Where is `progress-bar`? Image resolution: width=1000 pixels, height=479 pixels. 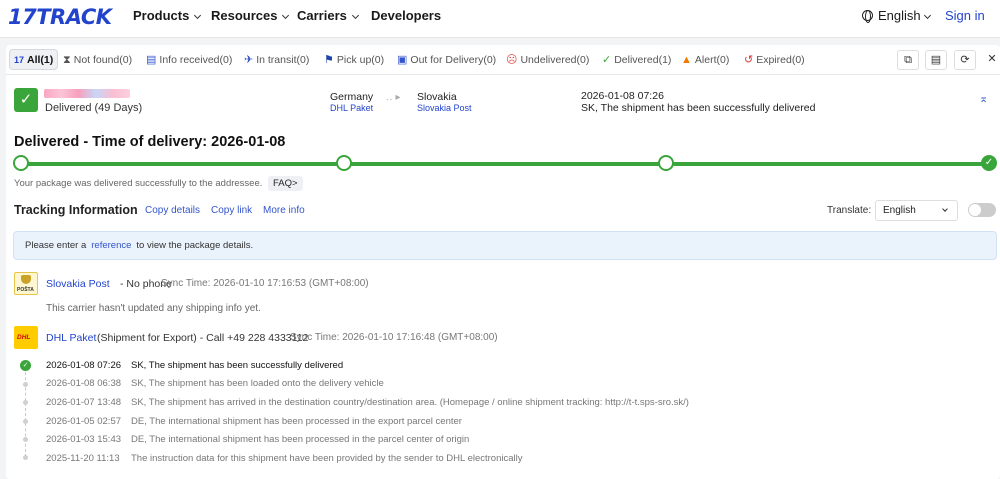
progress-bar is located at coordinates (505, 164).